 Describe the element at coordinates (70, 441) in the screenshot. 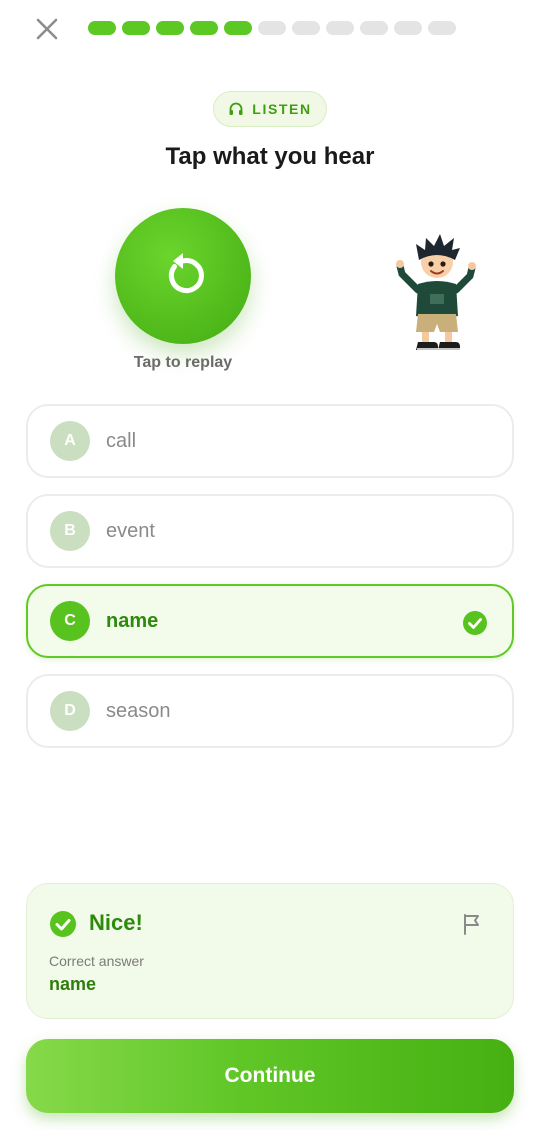

I see `option-letter-badge: A` at that location.